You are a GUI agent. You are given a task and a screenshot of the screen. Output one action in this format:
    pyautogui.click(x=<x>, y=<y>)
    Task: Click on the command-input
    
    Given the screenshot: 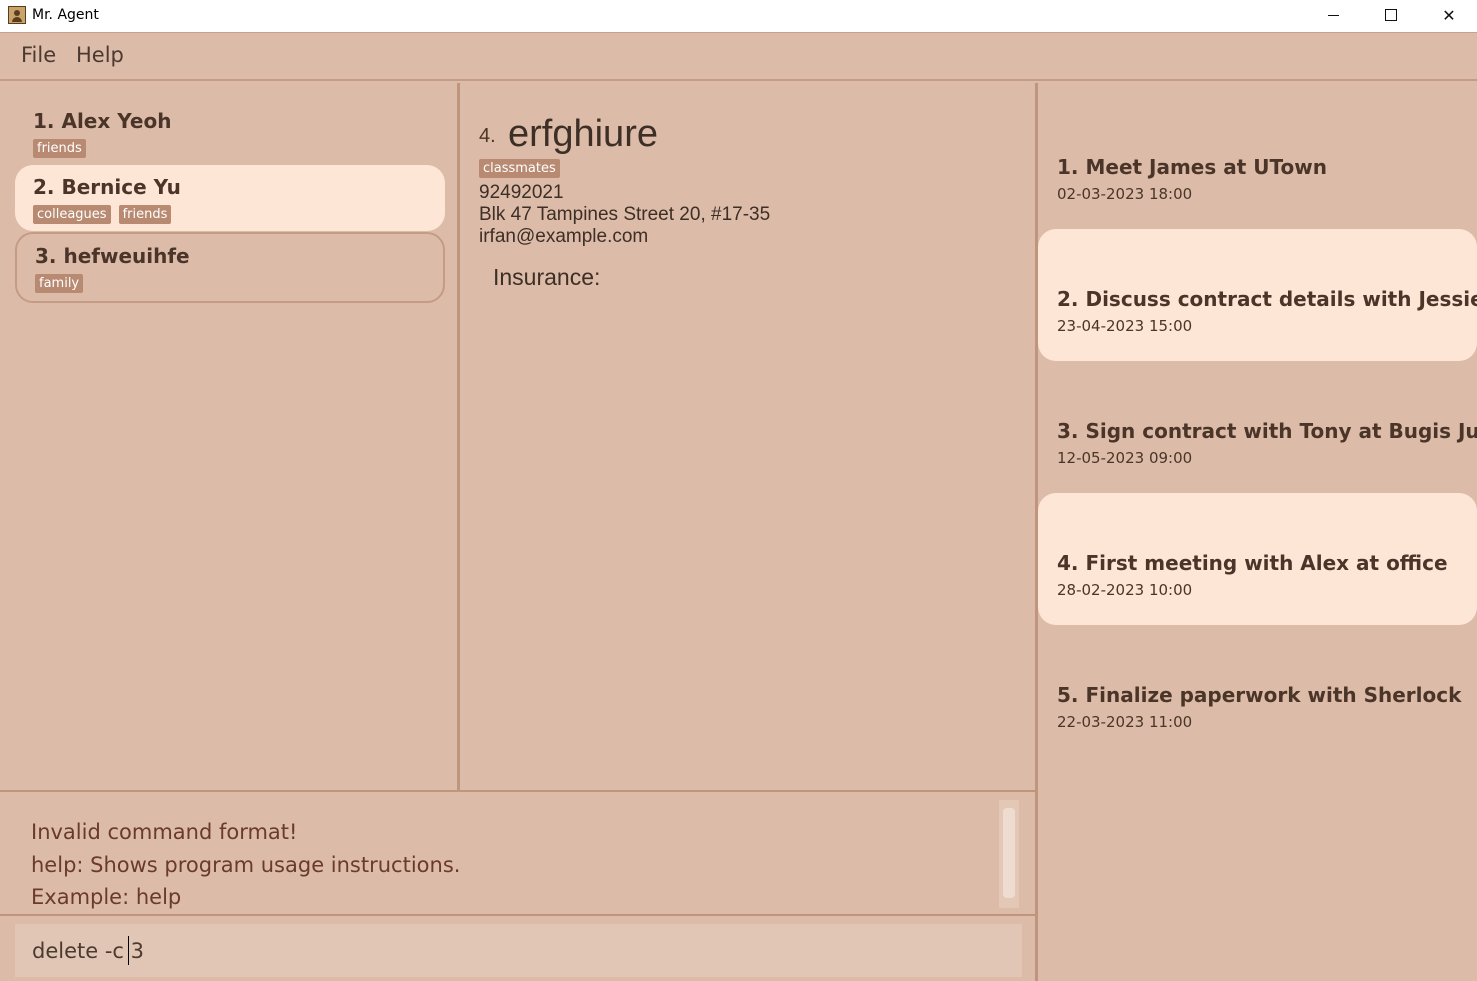 What is the action you would take?
    pyautogui.click(x=518, y=950)
    